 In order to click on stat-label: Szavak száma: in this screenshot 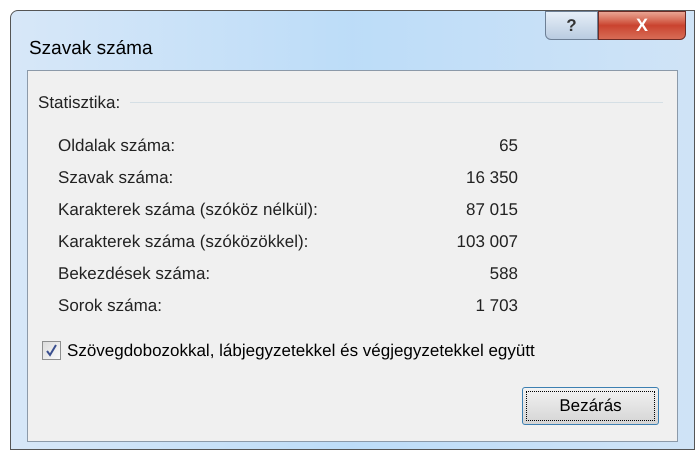, I will do `click(116, 177)`.